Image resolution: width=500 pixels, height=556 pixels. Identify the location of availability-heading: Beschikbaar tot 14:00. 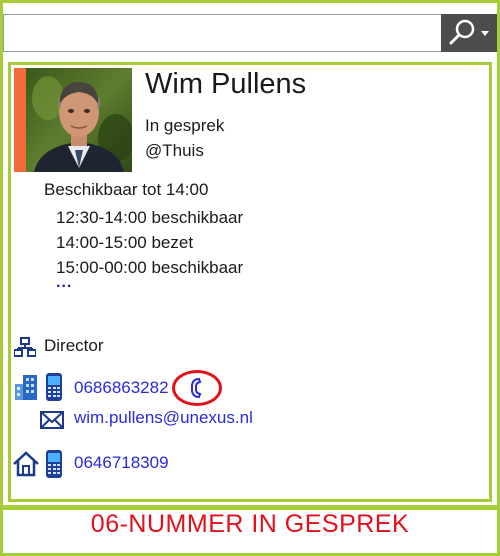
(126, 189).